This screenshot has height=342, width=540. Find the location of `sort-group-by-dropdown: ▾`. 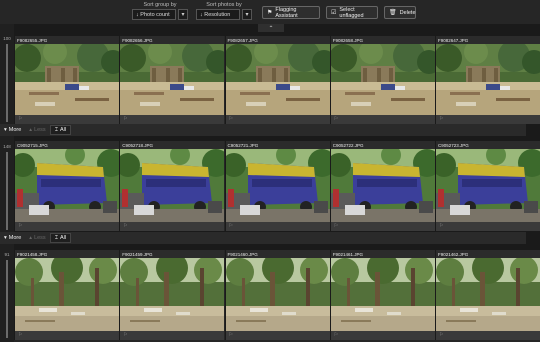

sort-group-by-dropdown: ▾ is located at coordinates (183, 14).